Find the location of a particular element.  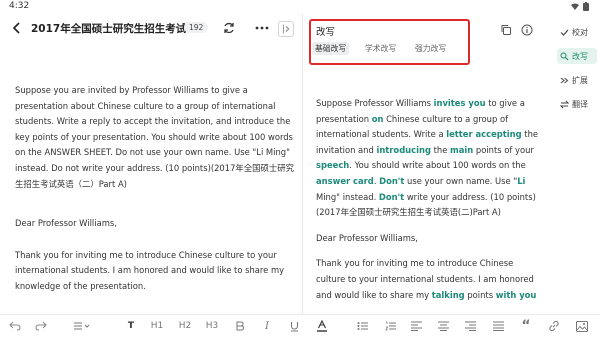

rewrite-greeting: Dear Professor Williams, is located at coordinates (367, 237).